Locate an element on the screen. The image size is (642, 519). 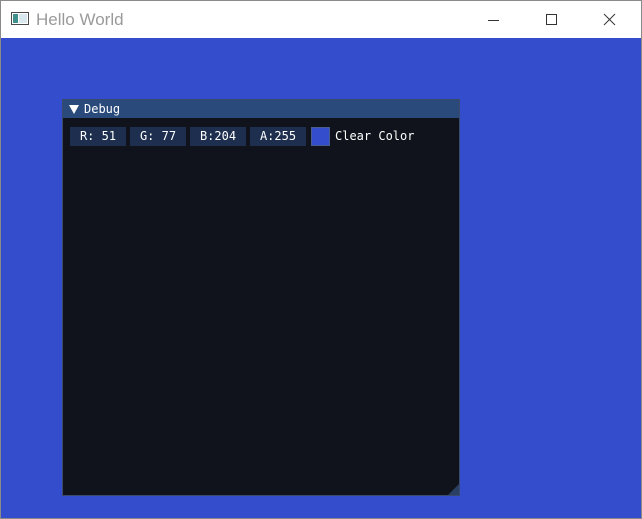
minimize-button is located at coordinates (494, 19).